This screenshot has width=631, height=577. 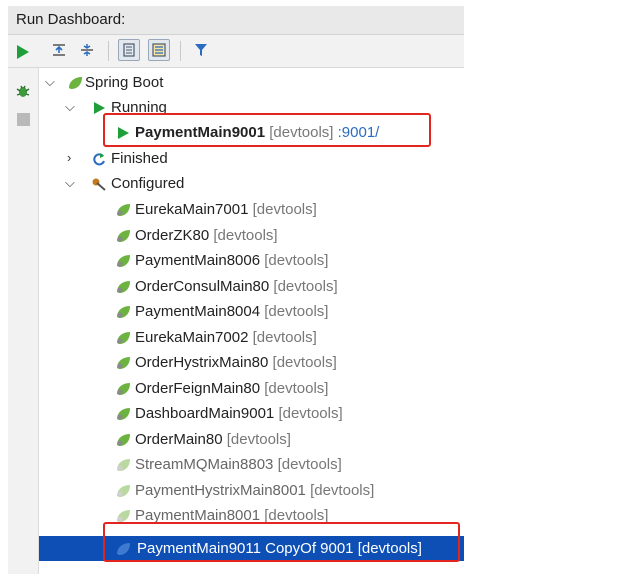 I want to click on tree-item-configured: DashboardMain9001 [devtools], so click(x=251, y=413).